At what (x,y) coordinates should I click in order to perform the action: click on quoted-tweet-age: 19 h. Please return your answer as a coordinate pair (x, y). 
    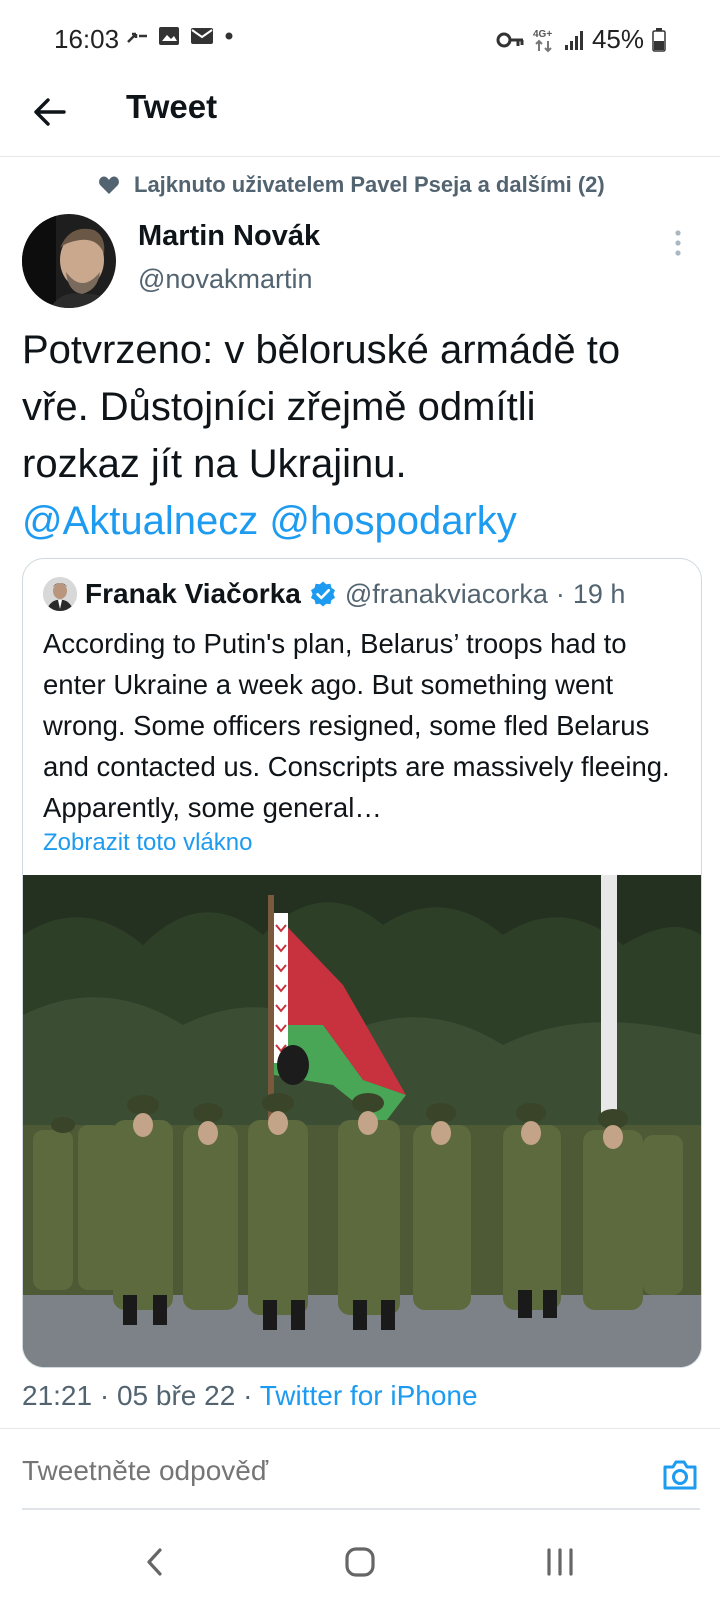
    Looking at the image, I should click on (599, 593).